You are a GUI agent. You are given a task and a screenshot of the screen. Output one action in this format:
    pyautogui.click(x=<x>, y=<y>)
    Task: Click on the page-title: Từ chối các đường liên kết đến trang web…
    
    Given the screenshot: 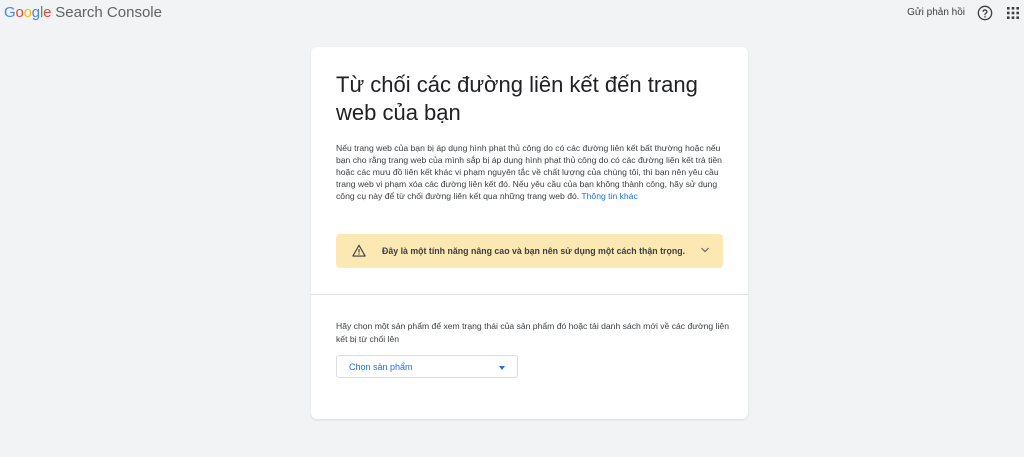 What is the action you would take?
    pyautogui.click(x=517, y=98)
    